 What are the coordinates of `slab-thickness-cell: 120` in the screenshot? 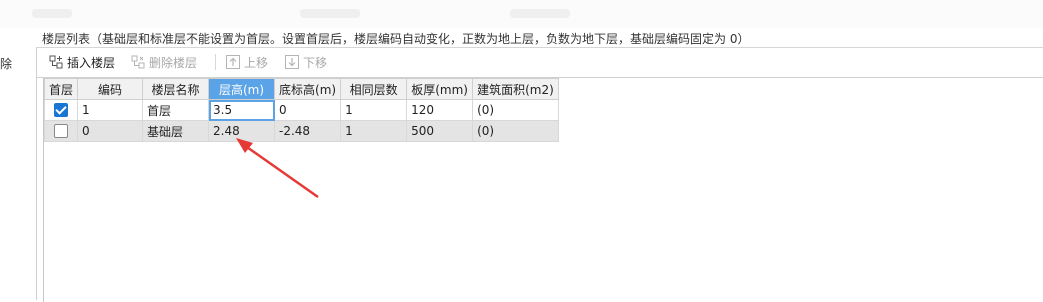 It's located at (440, 110).